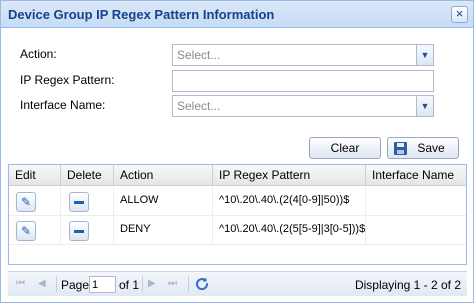  Describe the element at coordinates (303, 106) in the screenshot. I see `interface-name-combo: Select... ▼` at that location.